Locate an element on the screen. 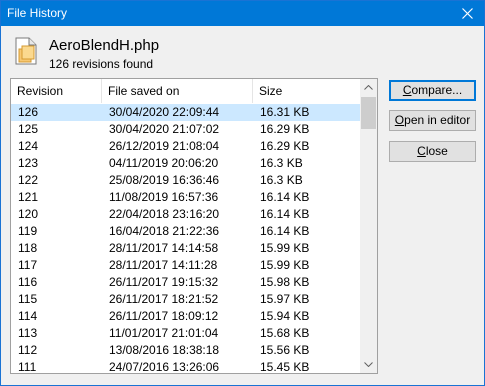 The image size is (485, 386). table-row: 125 30/04/2020 21:07:02 16.29 KB is located at coordinates (186, 129).